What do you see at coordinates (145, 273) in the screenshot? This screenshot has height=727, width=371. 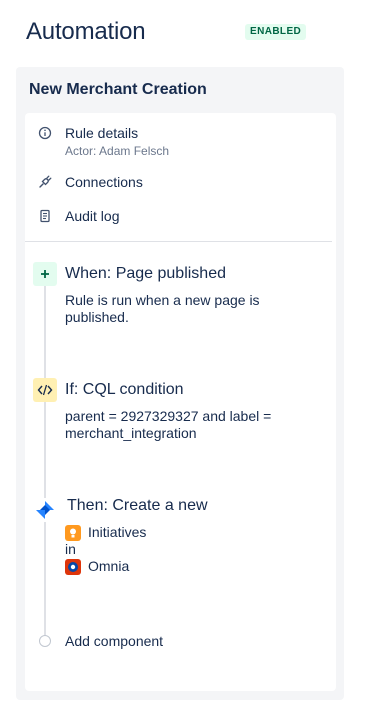 I see `step-title: When: Page published` at bounding box center [145, 273].